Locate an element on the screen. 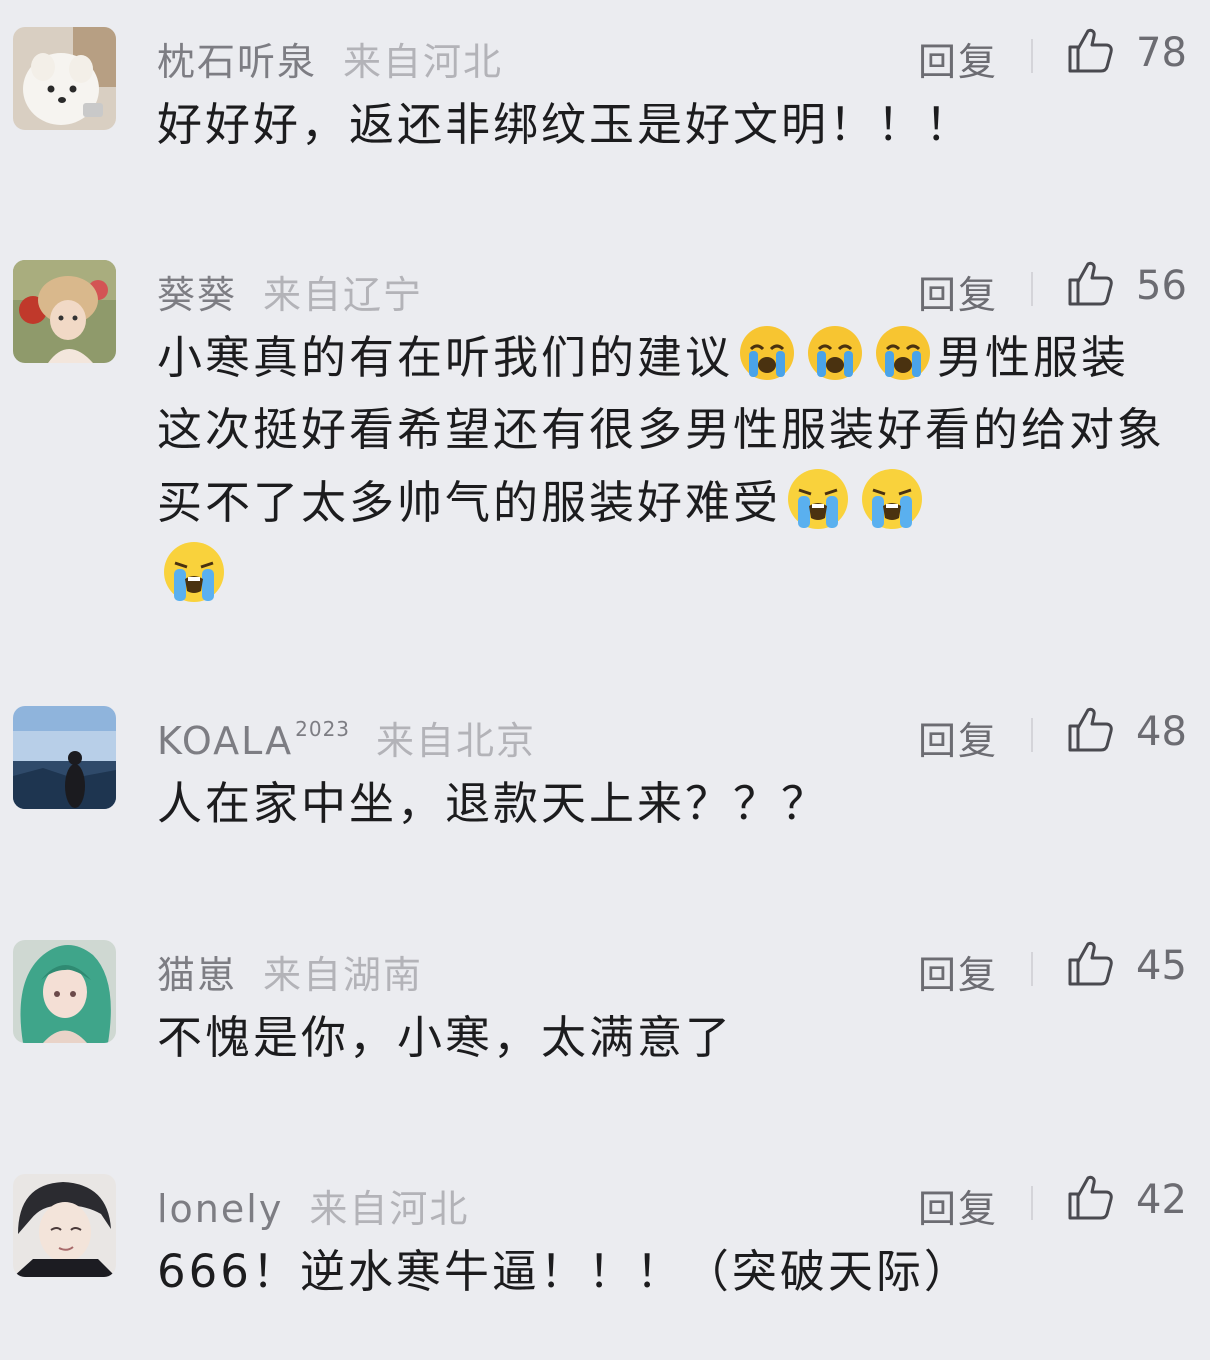 The height and width of the screenshot is (1360, 1210). like-count: 48 is located at coordinates (1161, 732).